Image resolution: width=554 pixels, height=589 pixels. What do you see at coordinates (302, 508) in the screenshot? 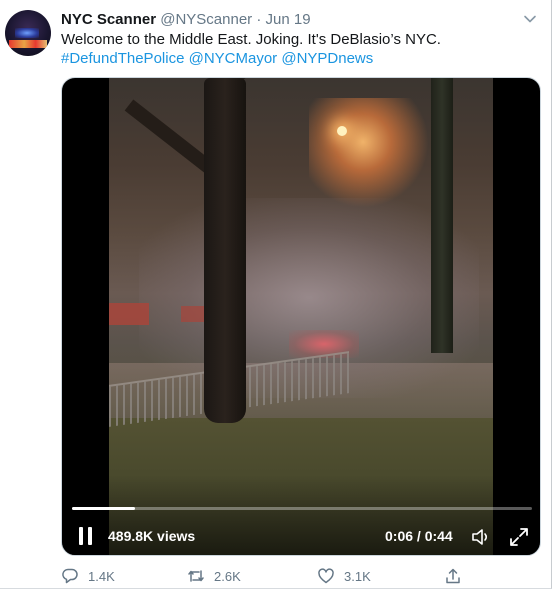
I see `video-progress-bar` at bounding box center [302, 508].